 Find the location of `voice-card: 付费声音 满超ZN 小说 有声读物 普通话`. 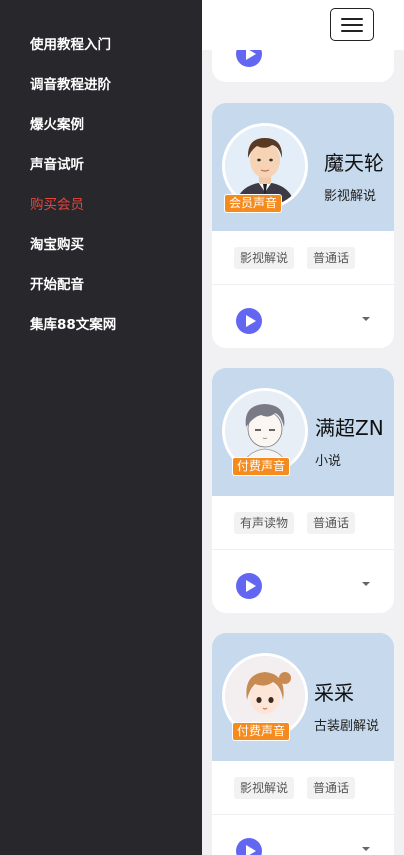

voice-card: 付费声音 满超ZN 小说 有声读物 普通话 is located at coordinates (303, 490).